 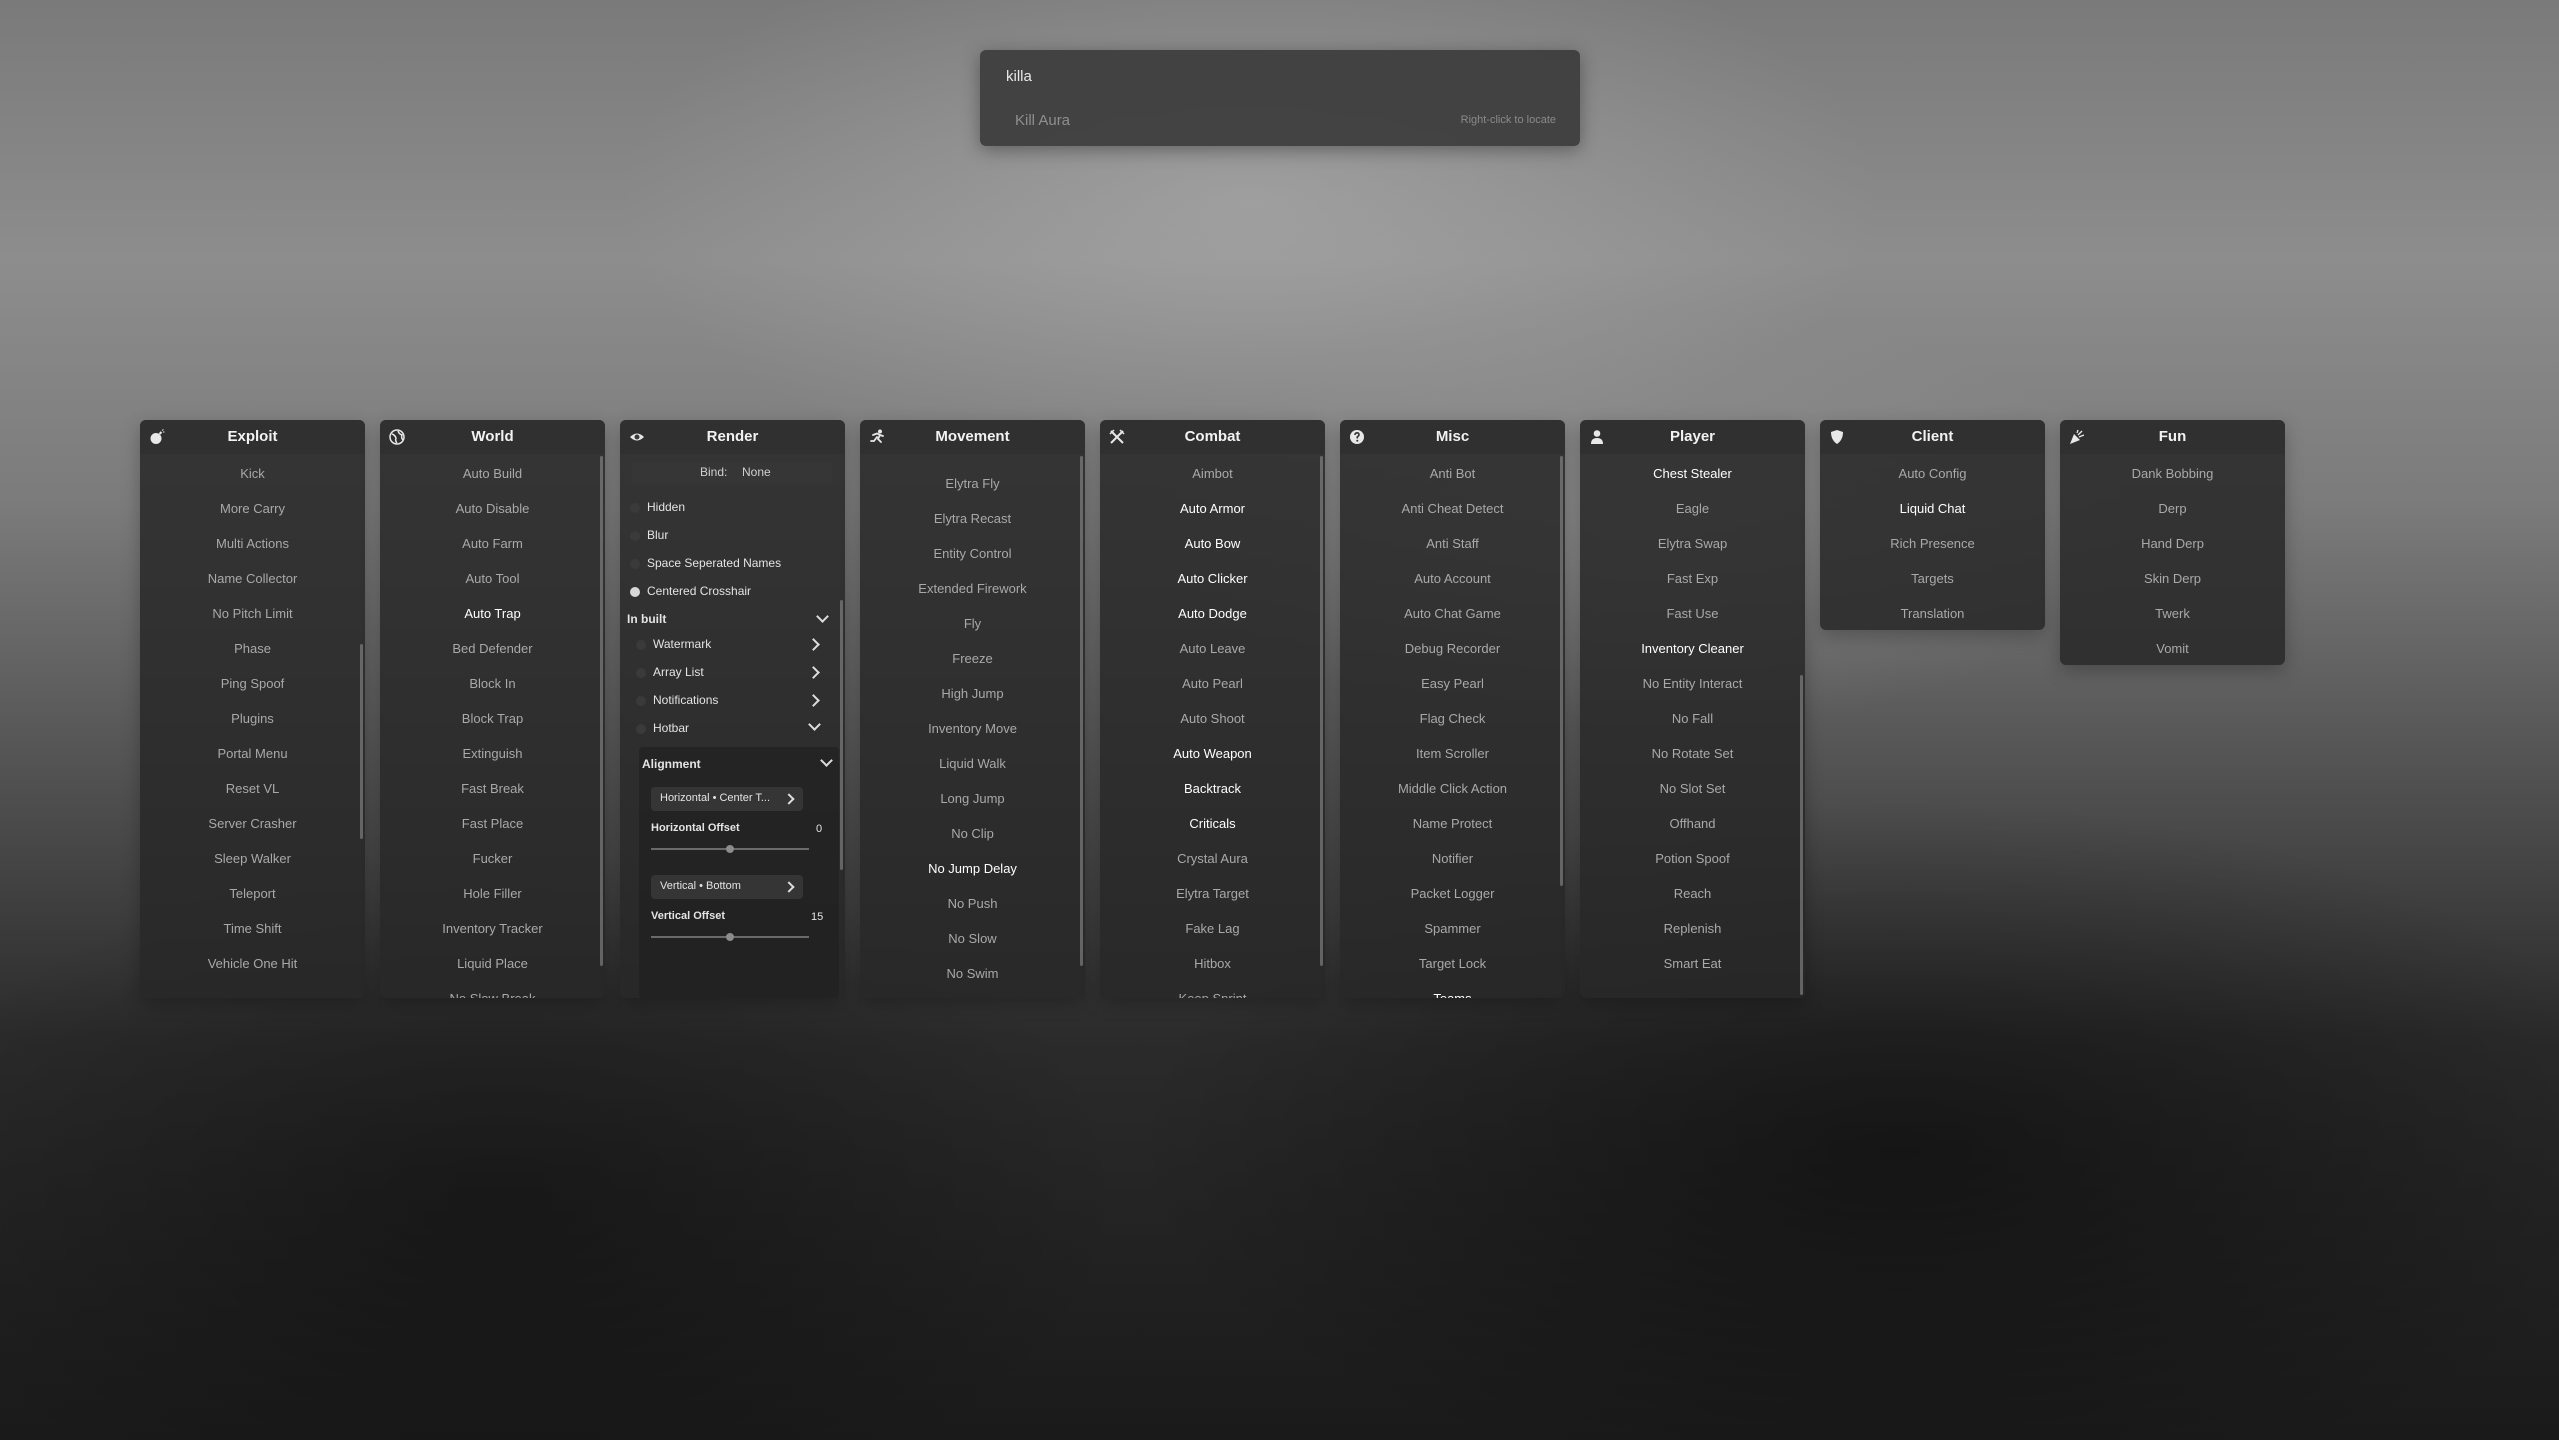 What do you see at coordinates (2172, 474) in the screenshot?
I see `module-item: Dank Bobbing` at bounding box center [2172, 474].